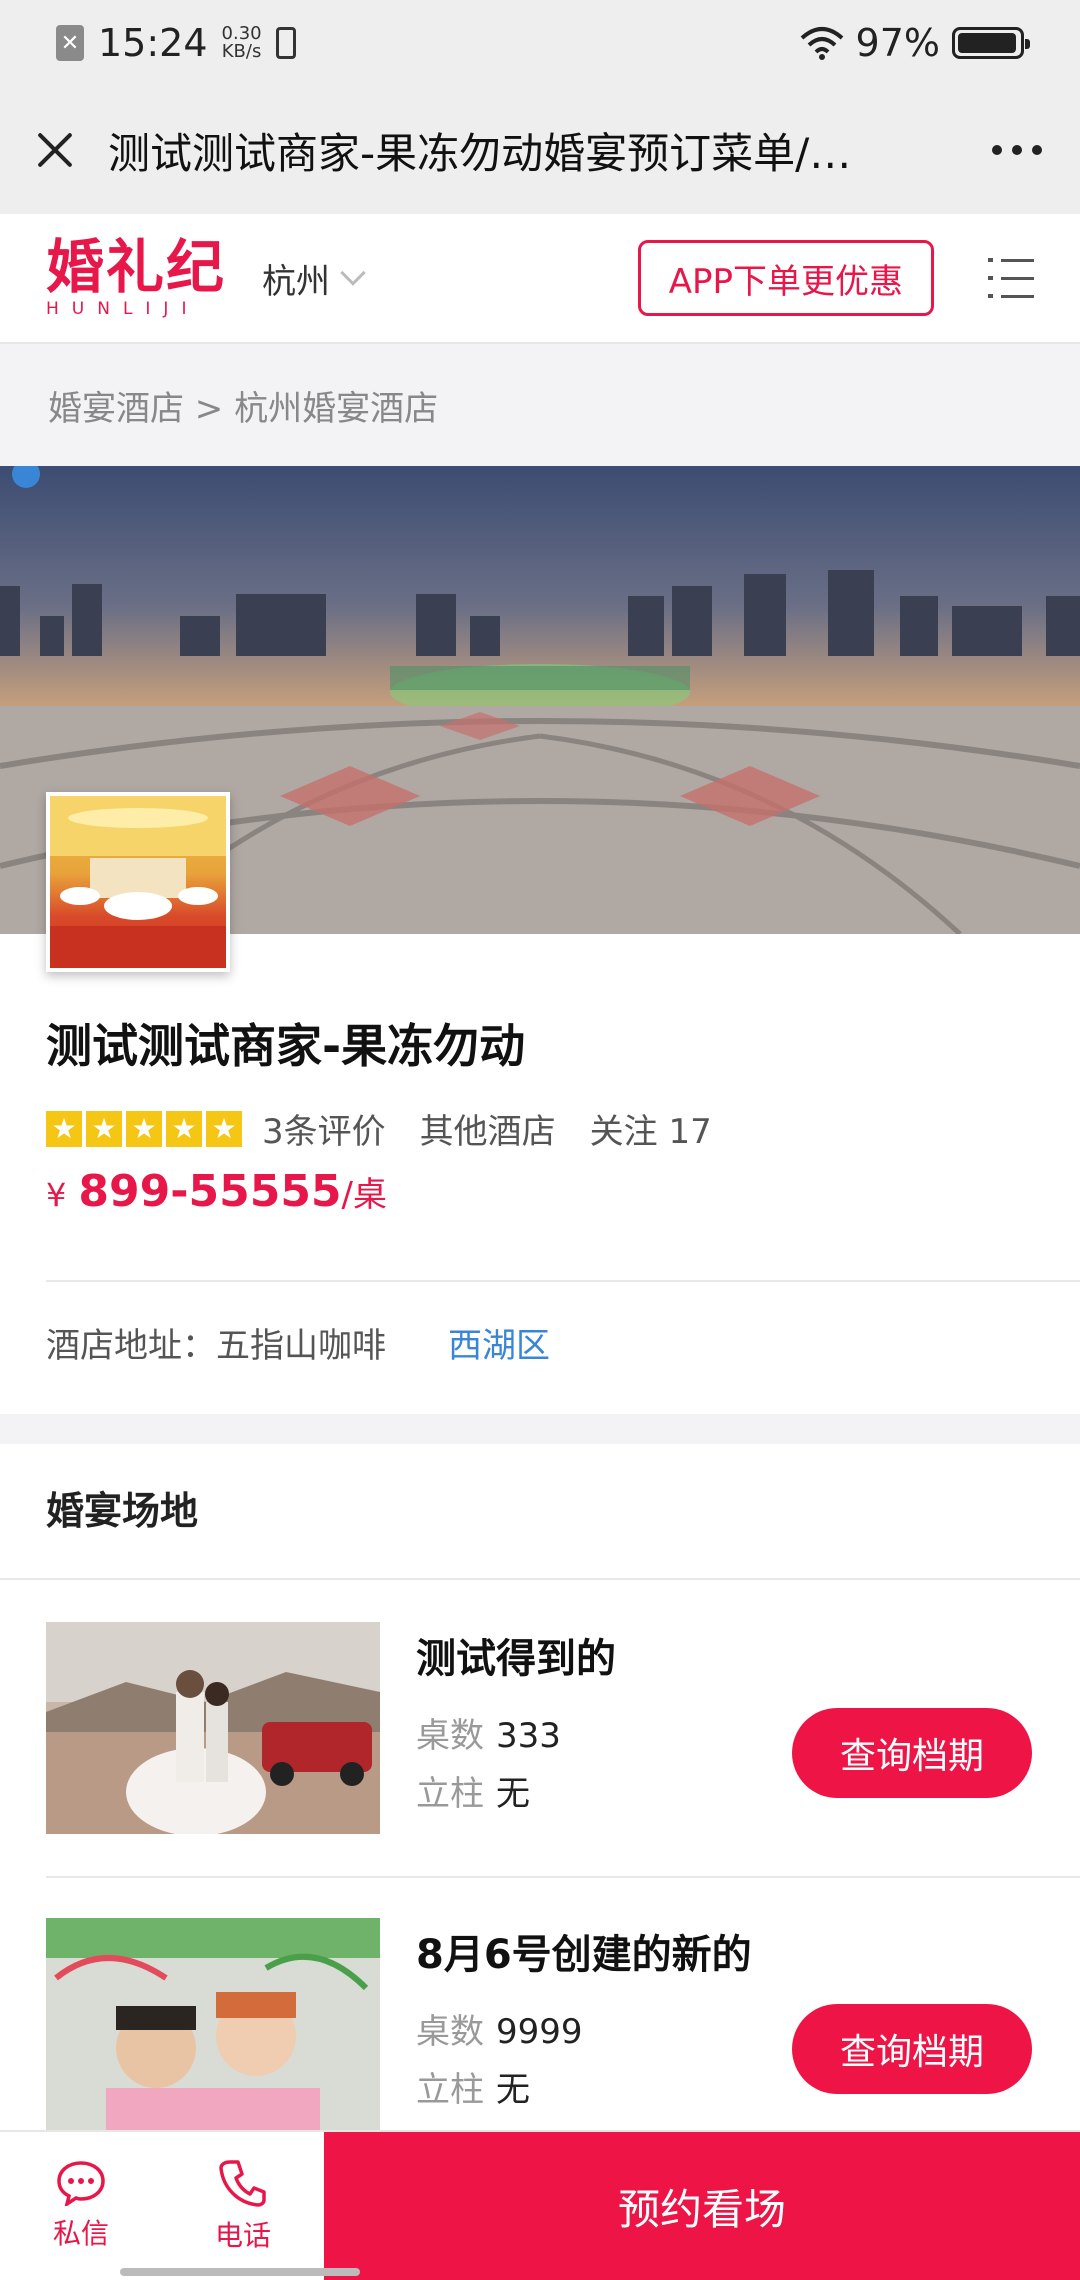 This screenshot has height=2280, width=1080. Describe the element at coordinates (353, 273) in the screenshot. I see `chevron-down-icon` at that location.